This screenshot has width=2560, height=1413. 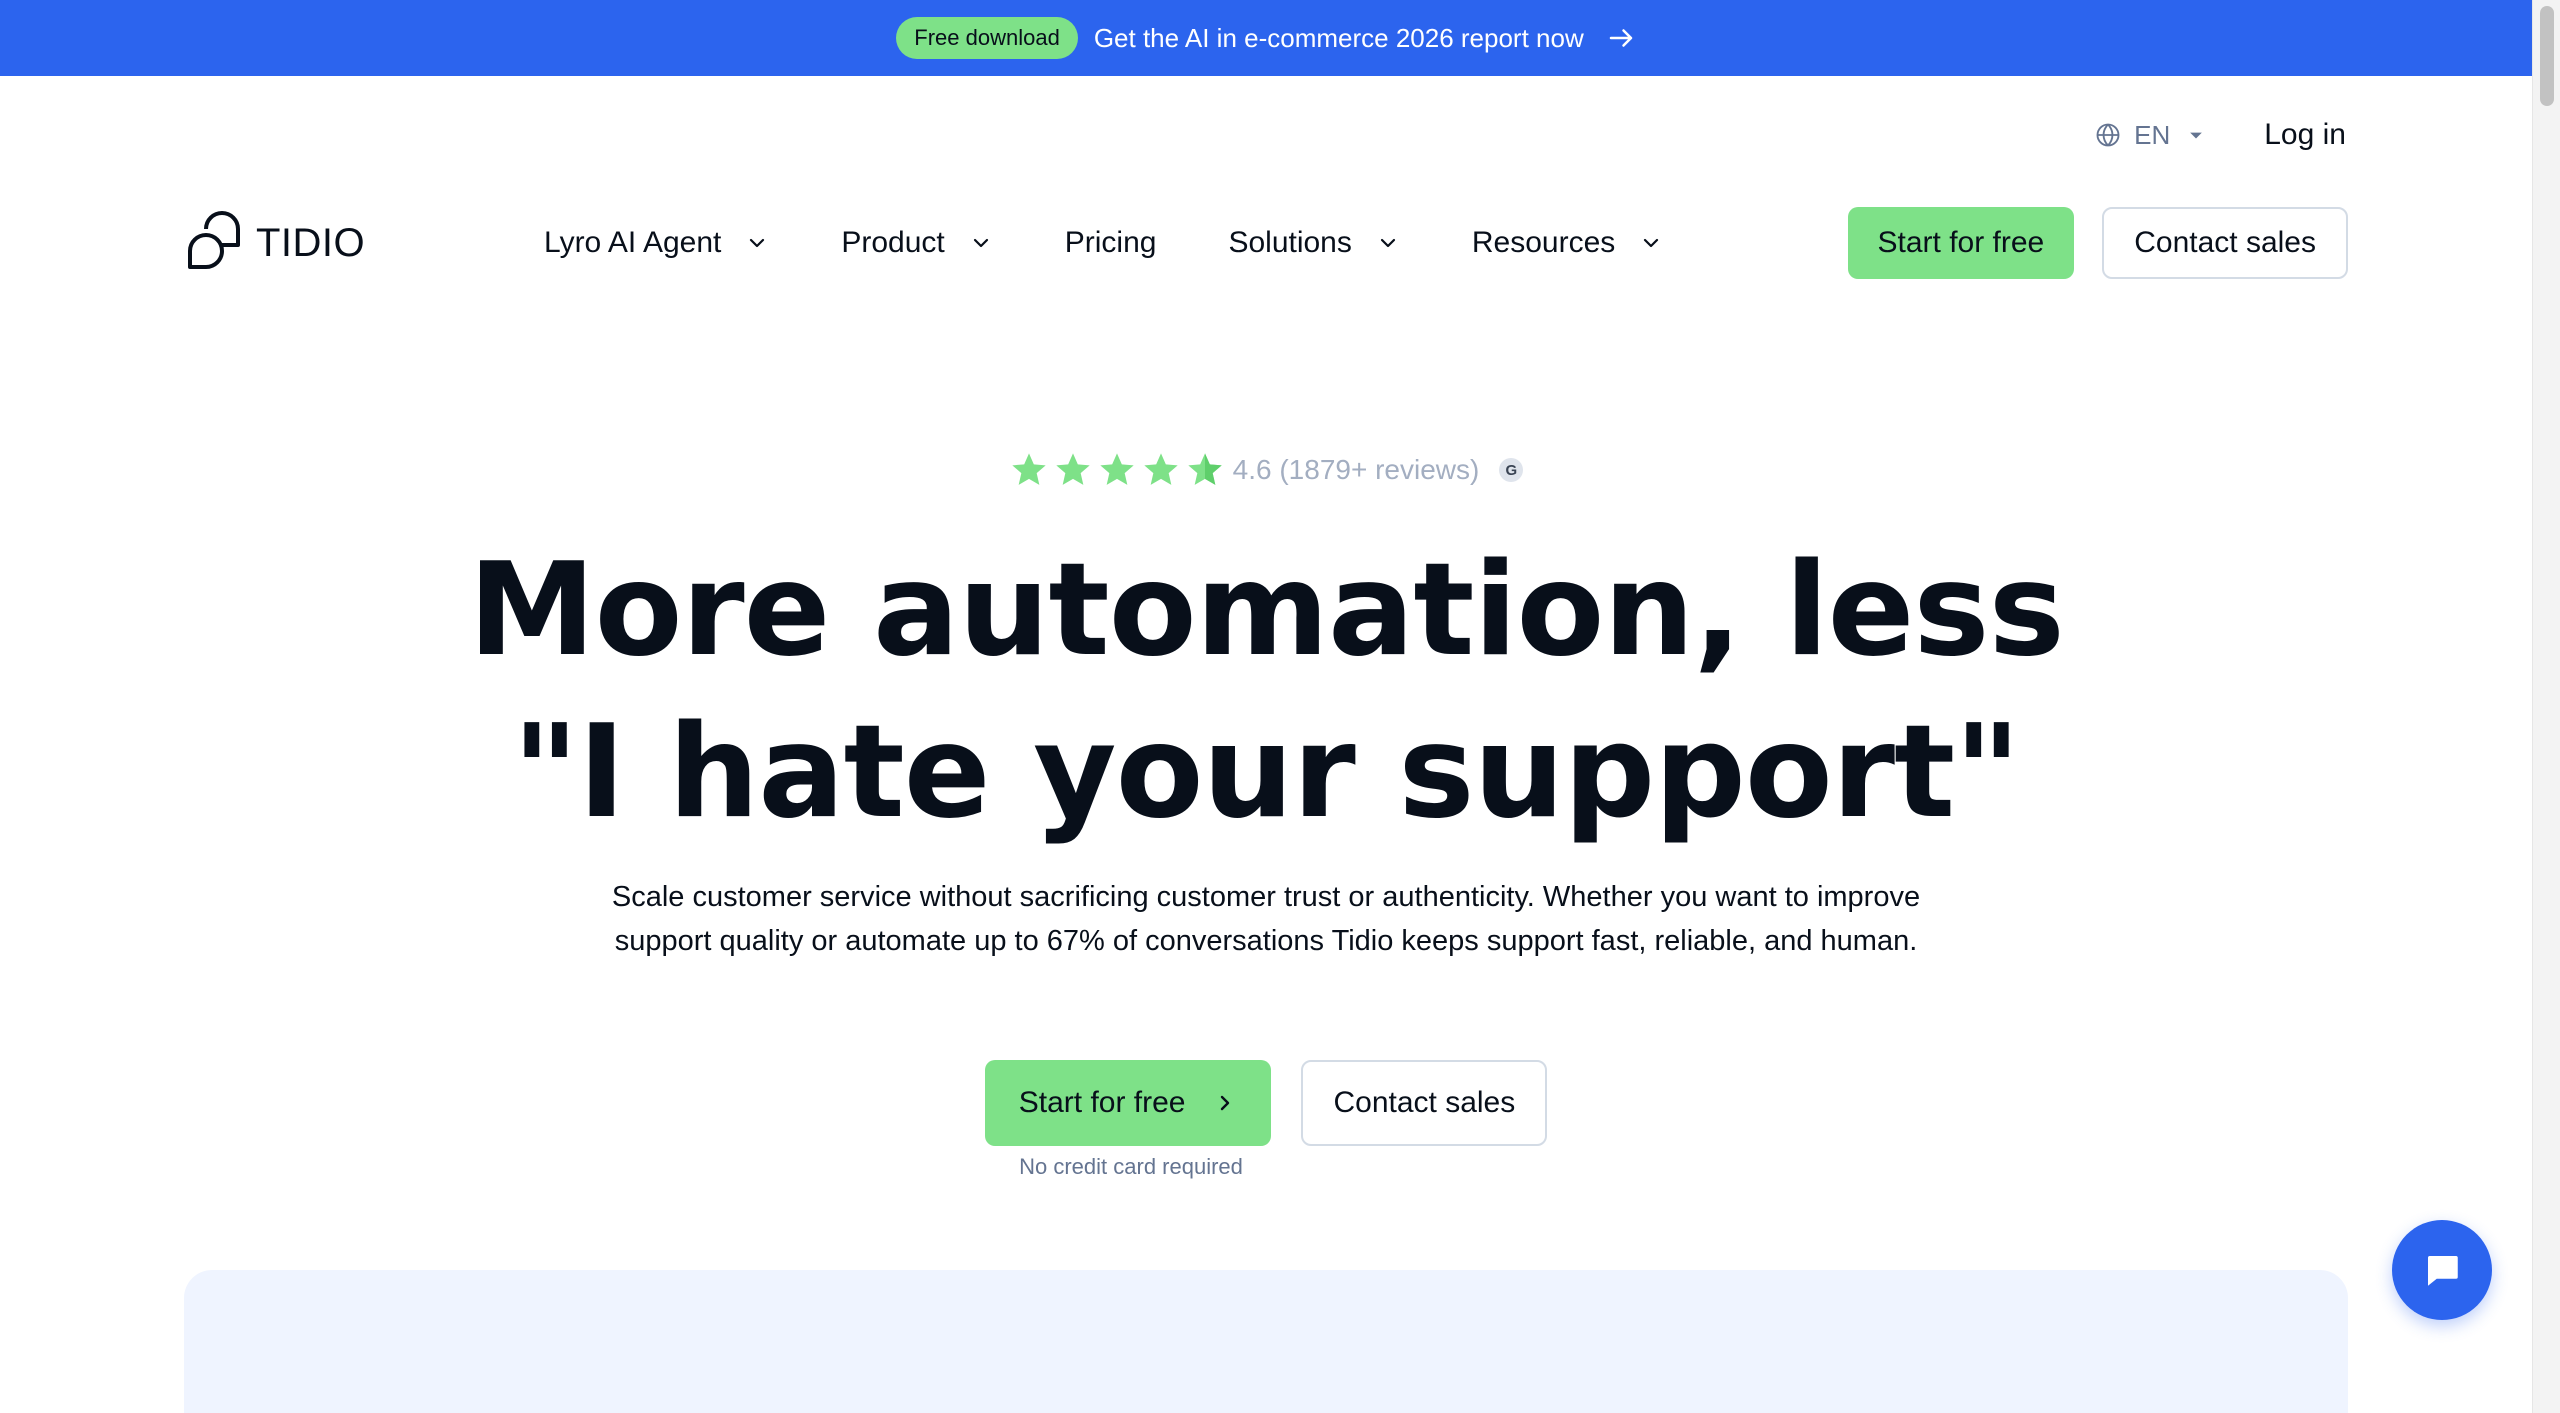 I want to click on login-link: Log in, so click(x=2305, y=135).